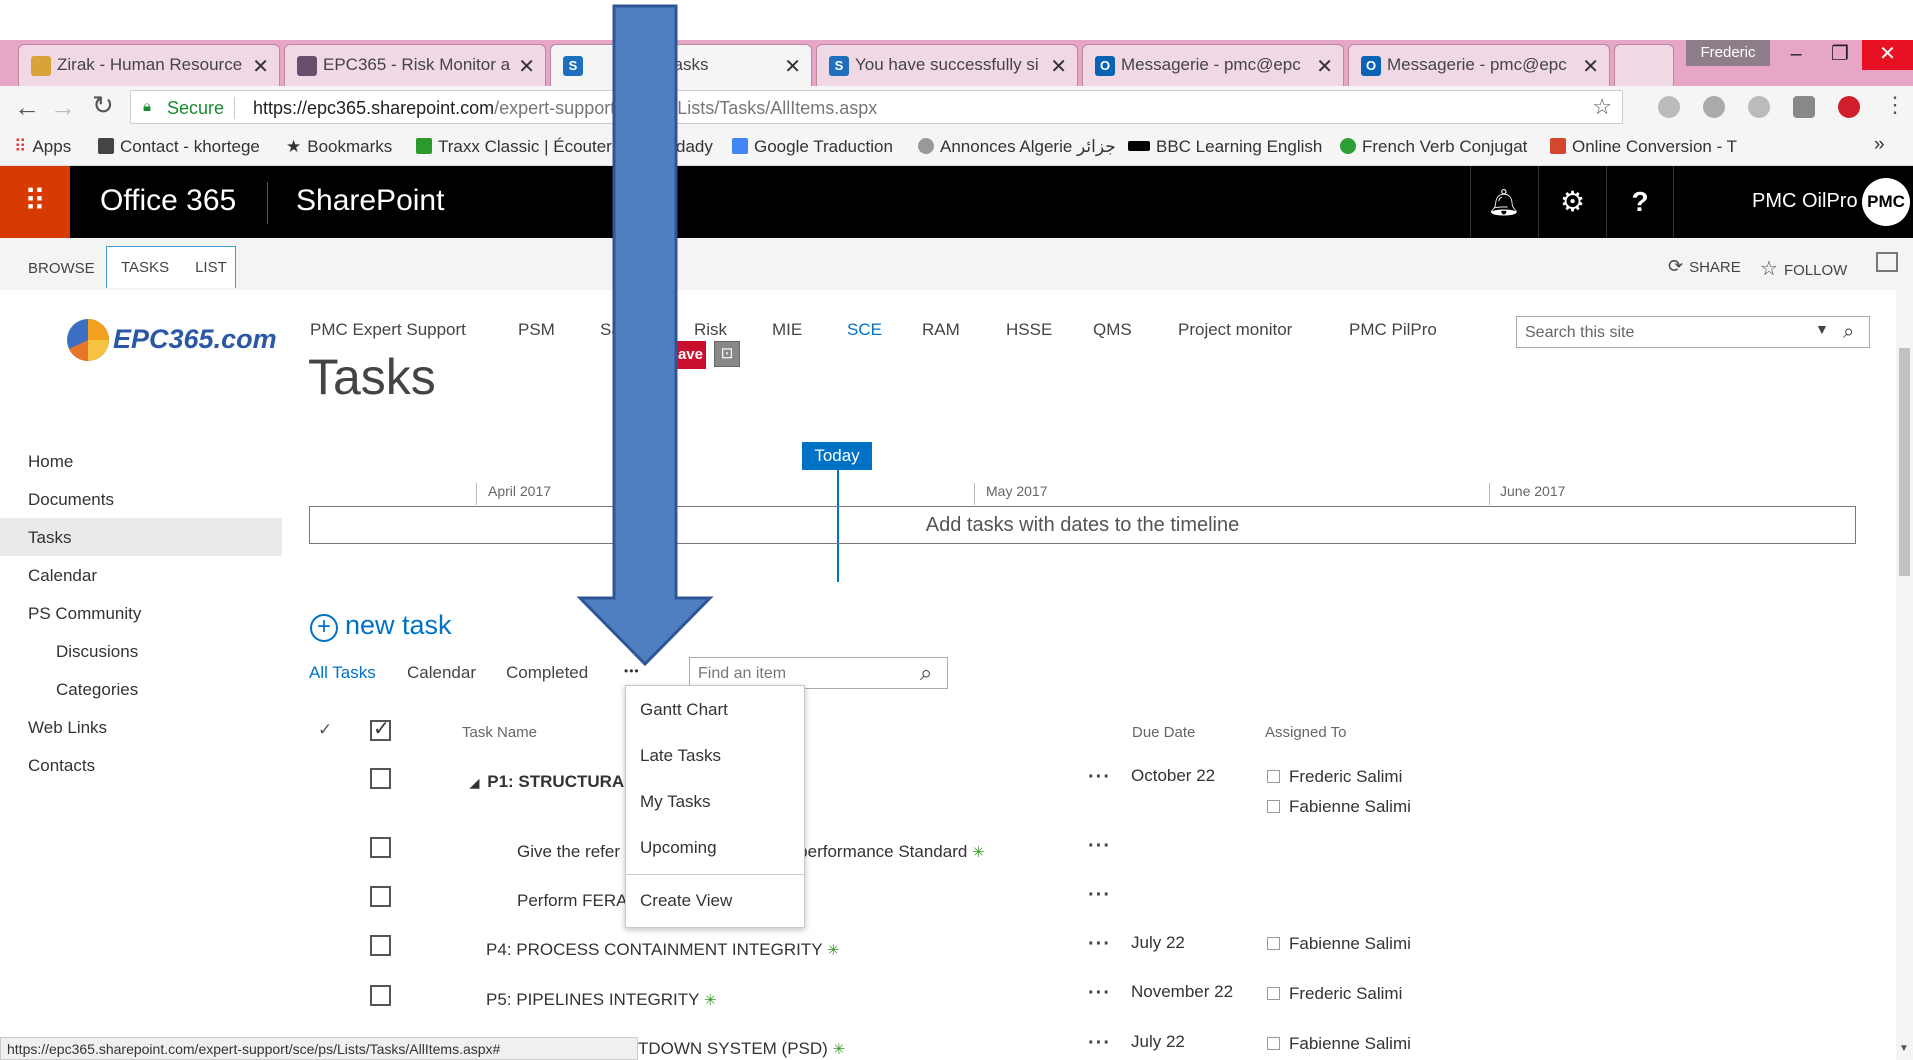  Describe the element at coordinates (61, 269) in the screenshot. I see `tab-browse: BROWSE` at that location.